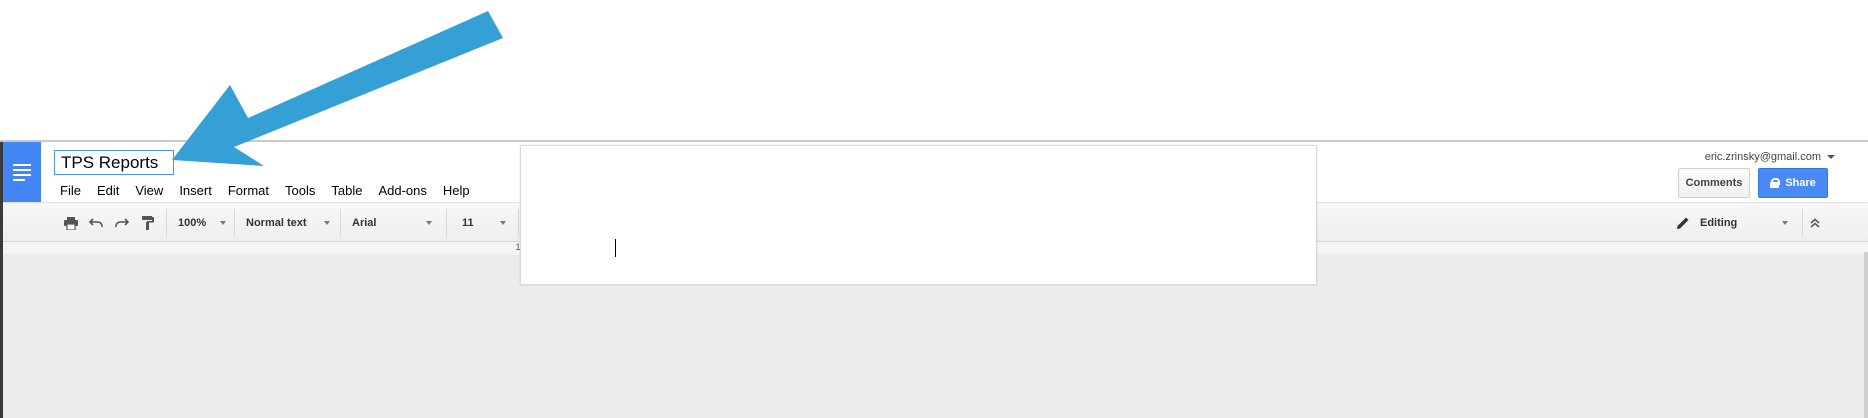 The height and width of the screenshot is (418, 1868). What do you see at coordinates (1762, 157) in the screenshot?
I see `account-email: eric.zrinsky@gmail.com` at bounding box center [1762, 157].